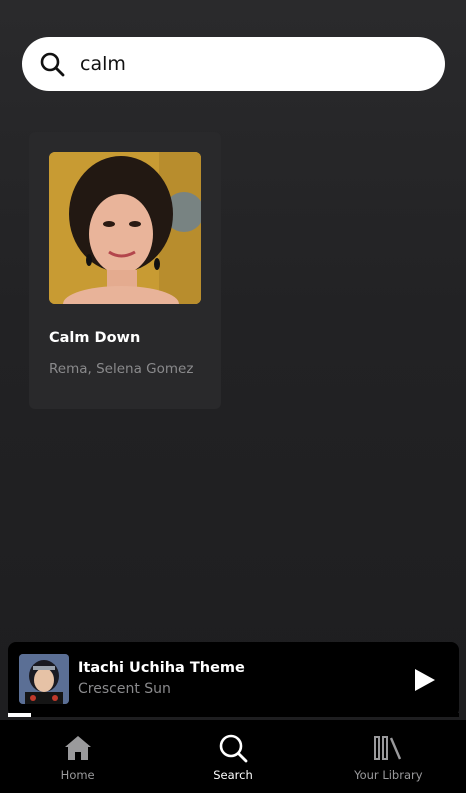 The width and height of the screenshot is (466, 793). I want to click on play-icon, so click(425, 680).